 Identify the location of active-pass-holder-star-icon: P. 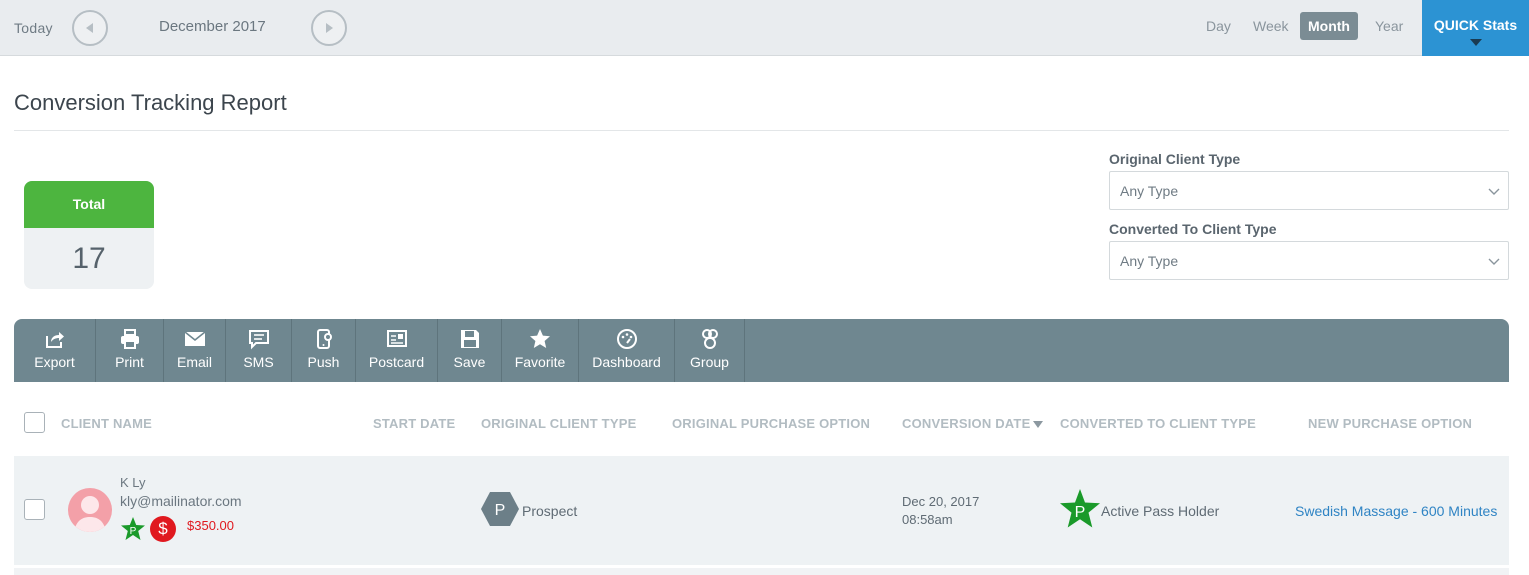
(1080, 508).